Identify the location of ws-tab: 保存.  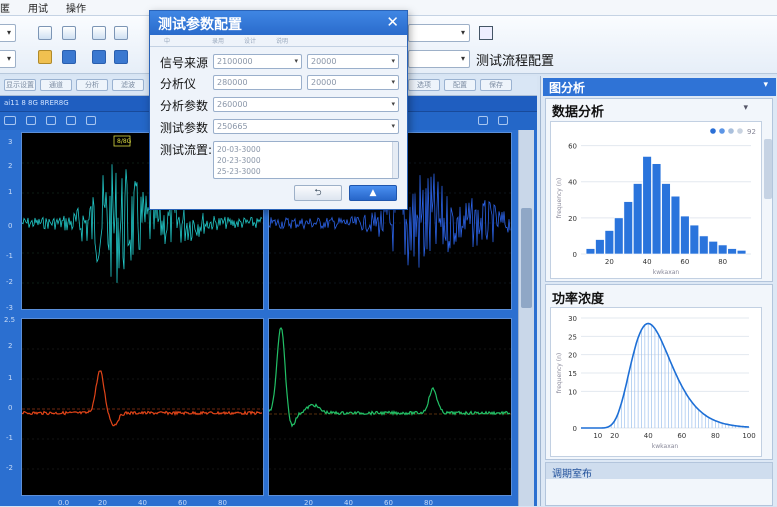
(496, 85).